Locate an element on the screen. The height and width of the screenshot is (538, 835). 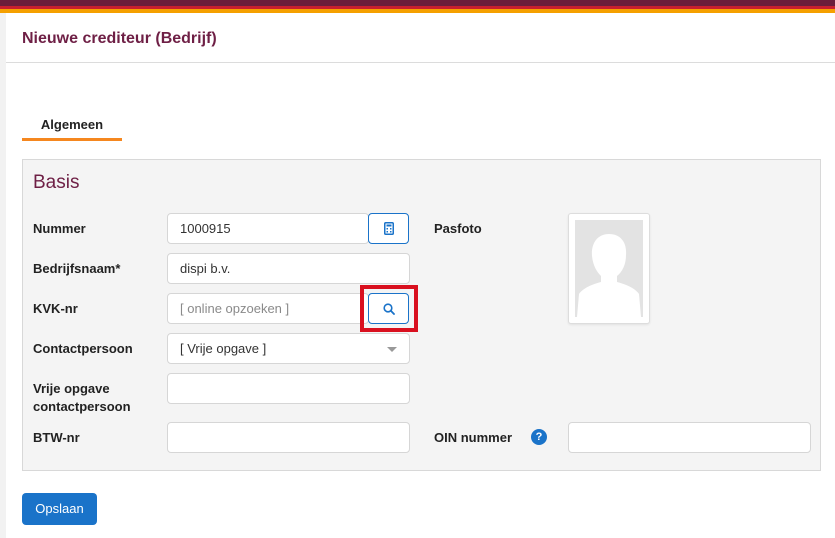
brand-stripe is located at coordinates (417, 6).